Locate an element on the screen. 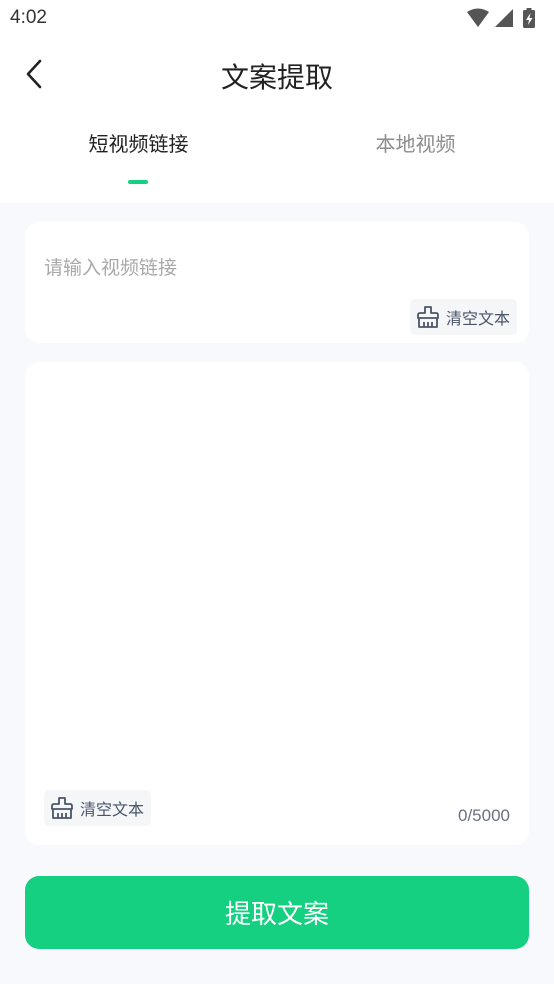 Image resolution: width=554 pixels, height=984 pixels. status-bar: 4:02 is located at coordinates (277, 19).